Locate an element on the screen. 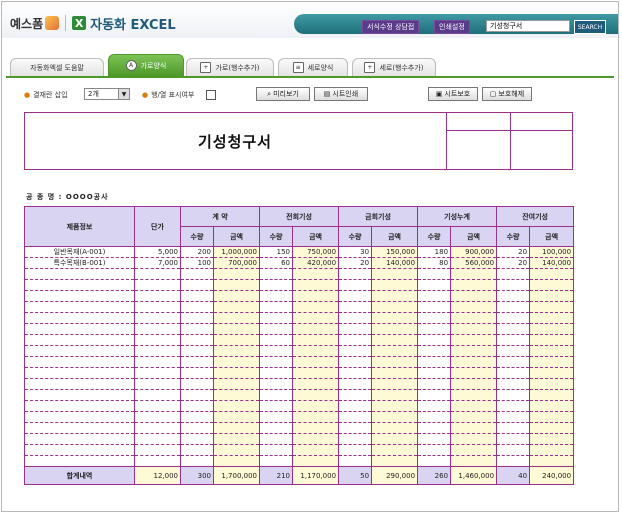 This screenshot has height=514, width=622. tab-portrait: ≡ 세로양식 is located at coordinates (313, 67).